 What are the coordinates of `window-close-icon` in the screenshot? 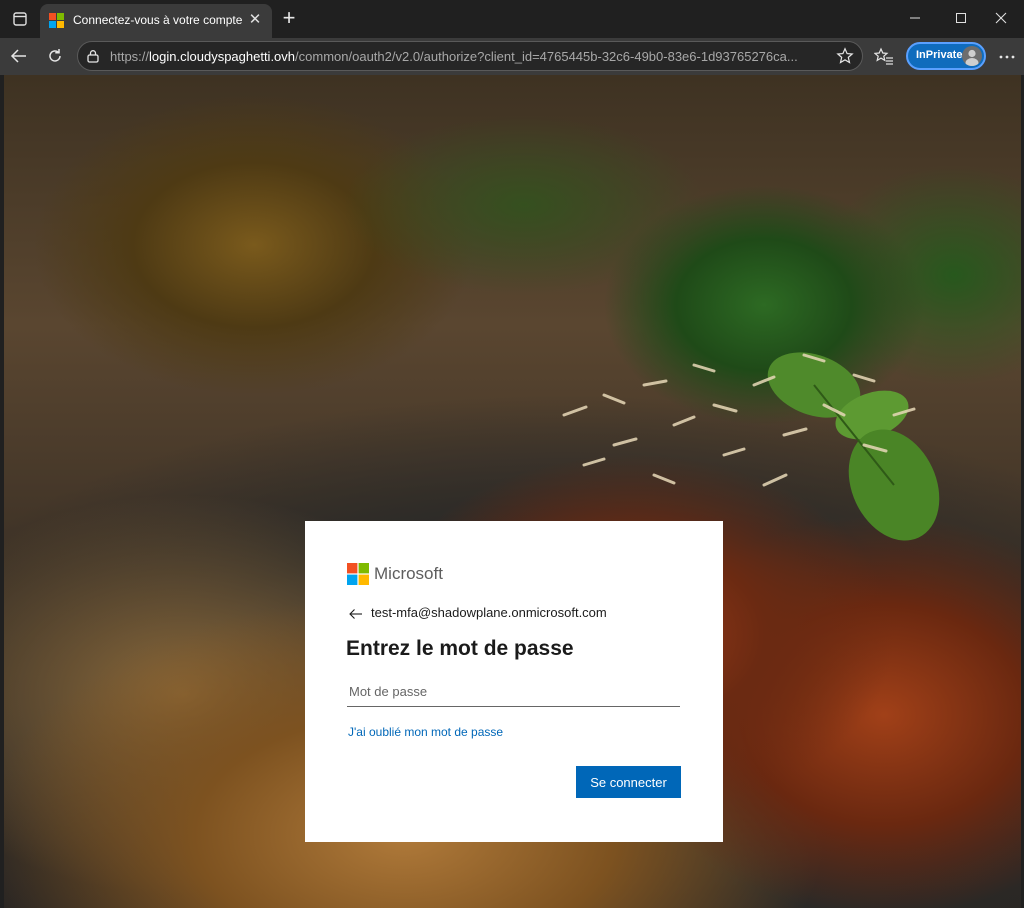 It's located at (1001, 18).